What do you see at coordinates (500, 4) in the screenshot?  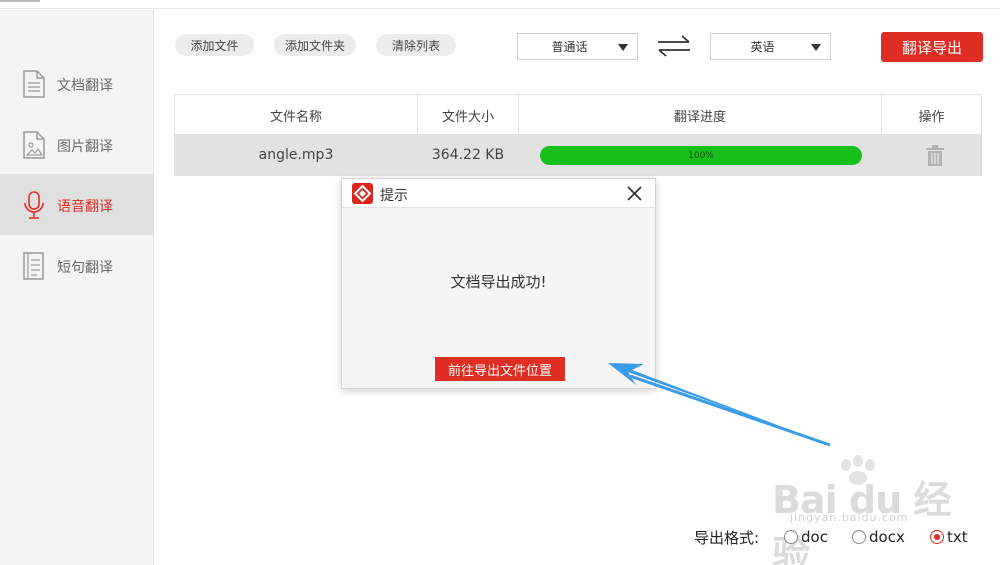 I see `window-top-bar` at bounding box center [500, 4].